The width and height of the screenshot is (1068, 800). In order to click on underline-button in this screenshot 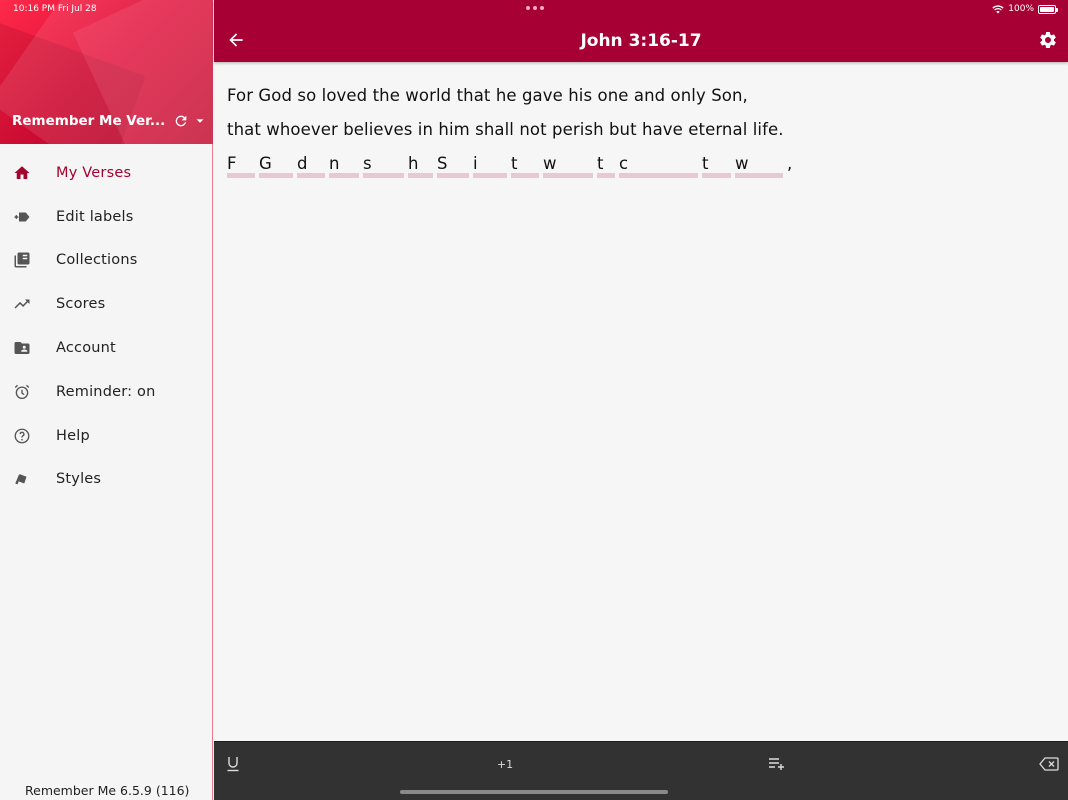, I will do `click(233, 764)`.